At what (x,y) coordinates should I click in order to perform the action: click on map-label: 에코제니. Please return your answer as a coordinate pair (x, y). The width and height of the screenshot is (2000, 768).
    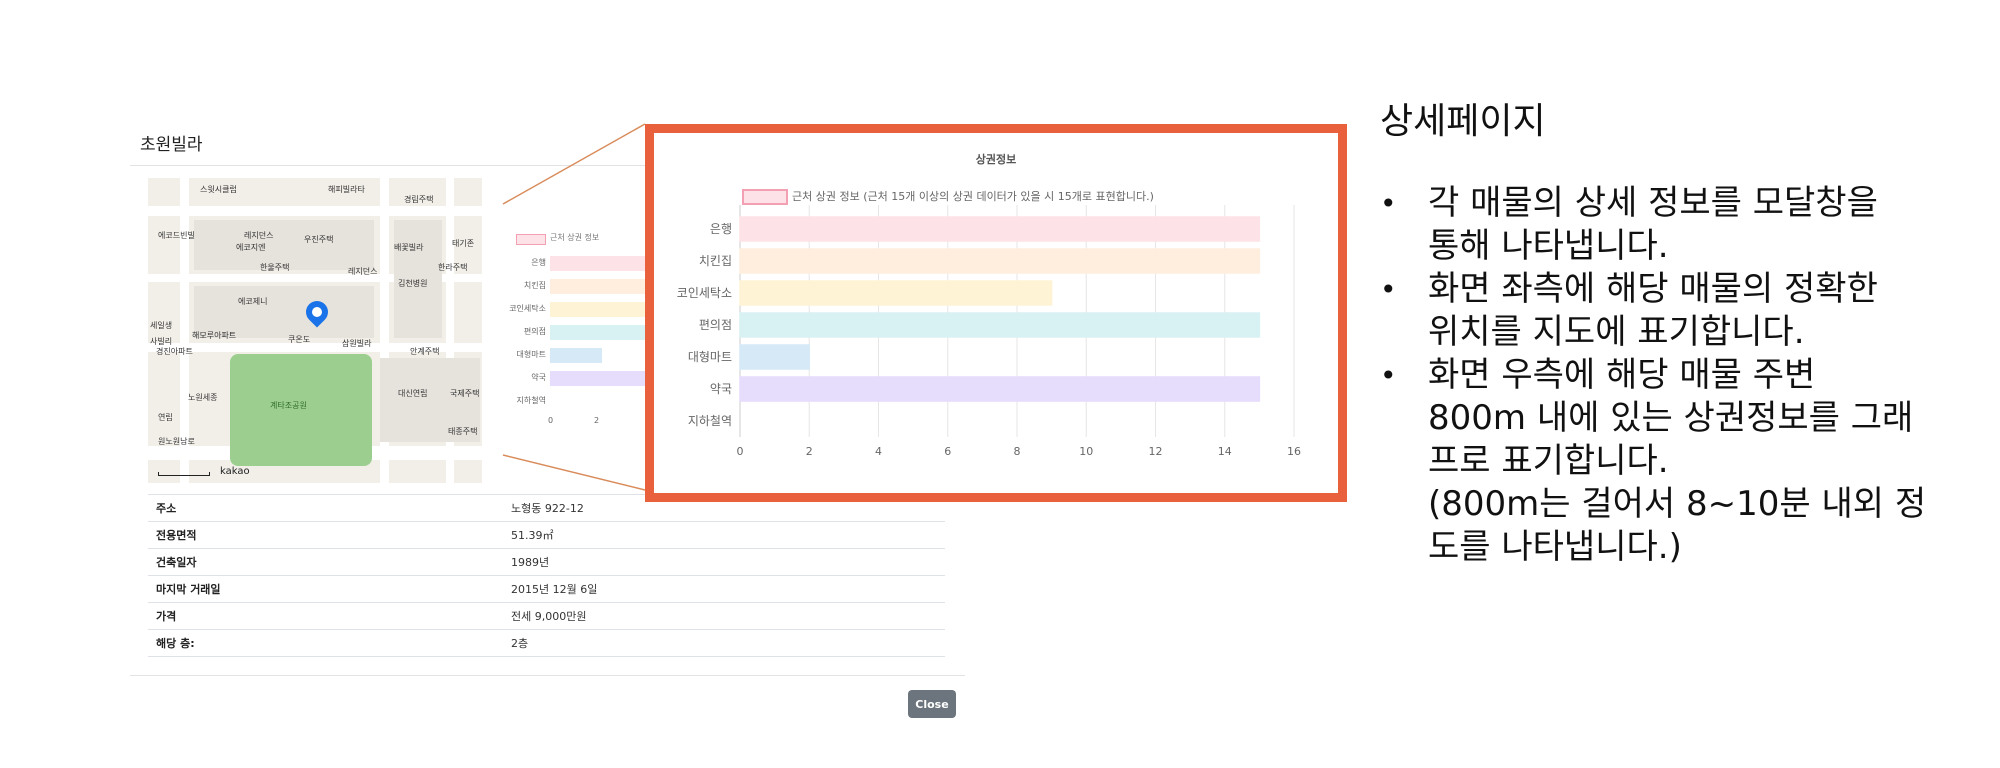
    Looking at the image, I should click on (253, 301).